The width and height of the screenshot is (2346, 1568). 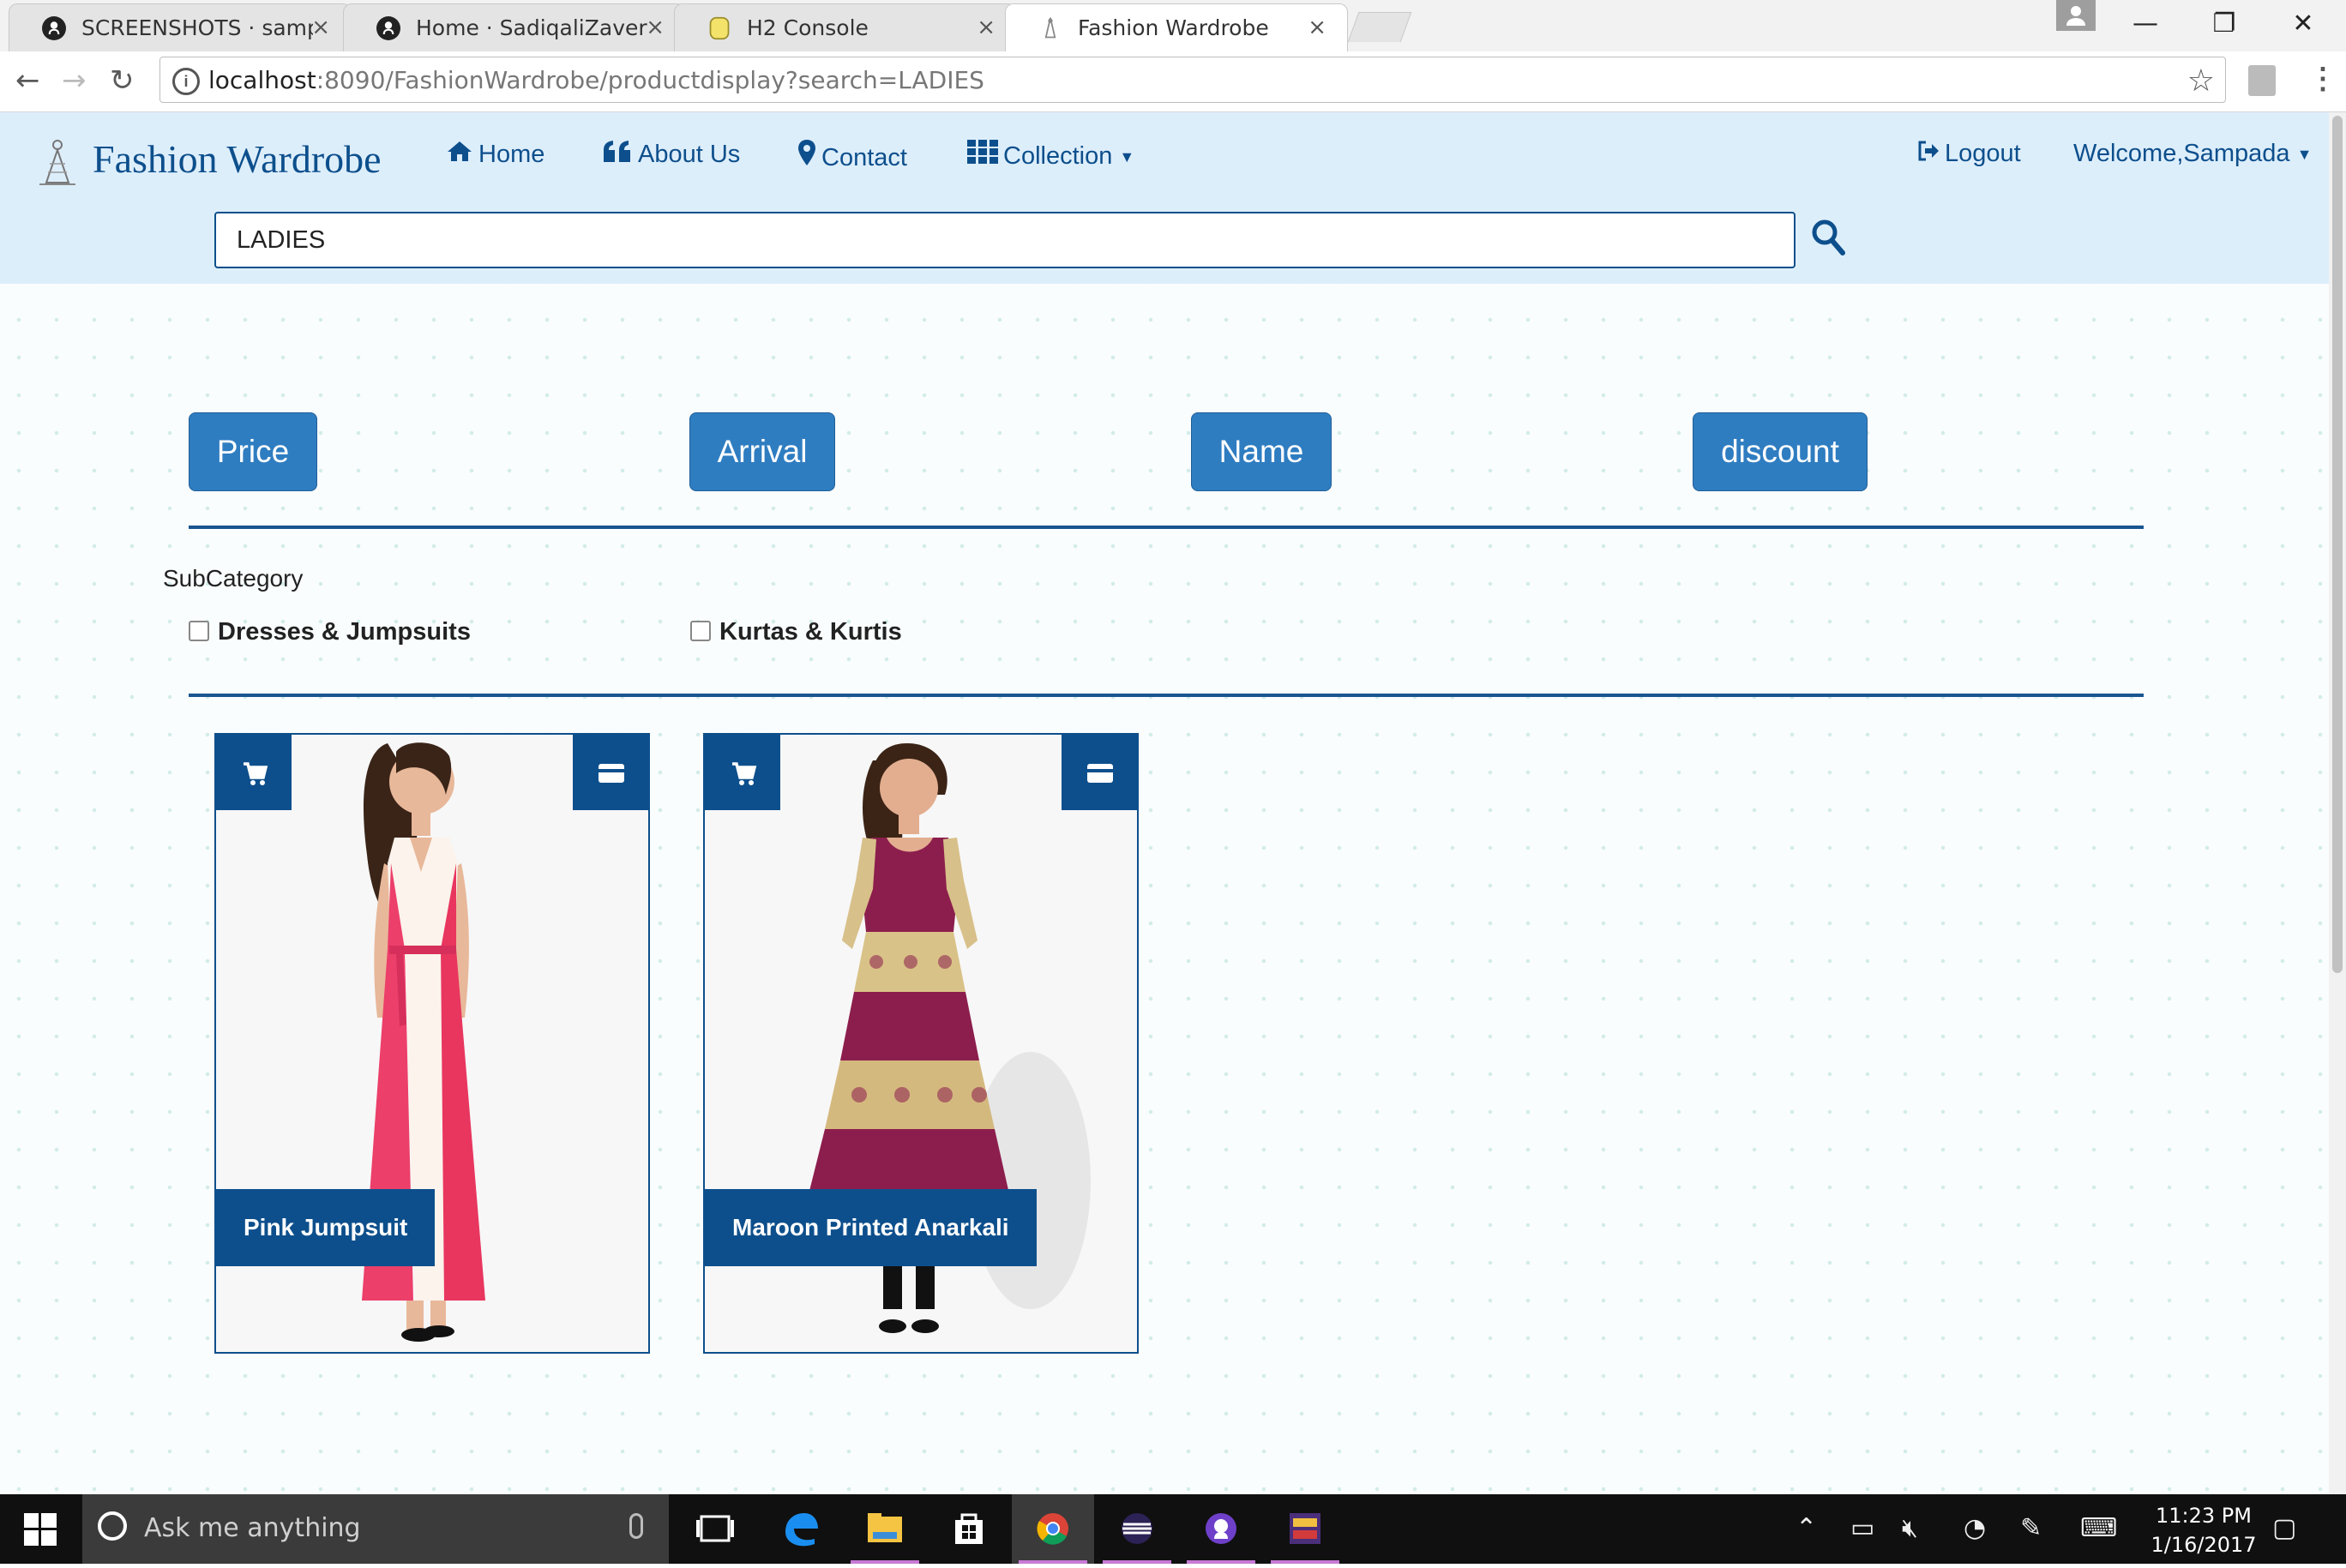 I want to click on wifi-icon: ◔, so click(x=1975, y=1528).